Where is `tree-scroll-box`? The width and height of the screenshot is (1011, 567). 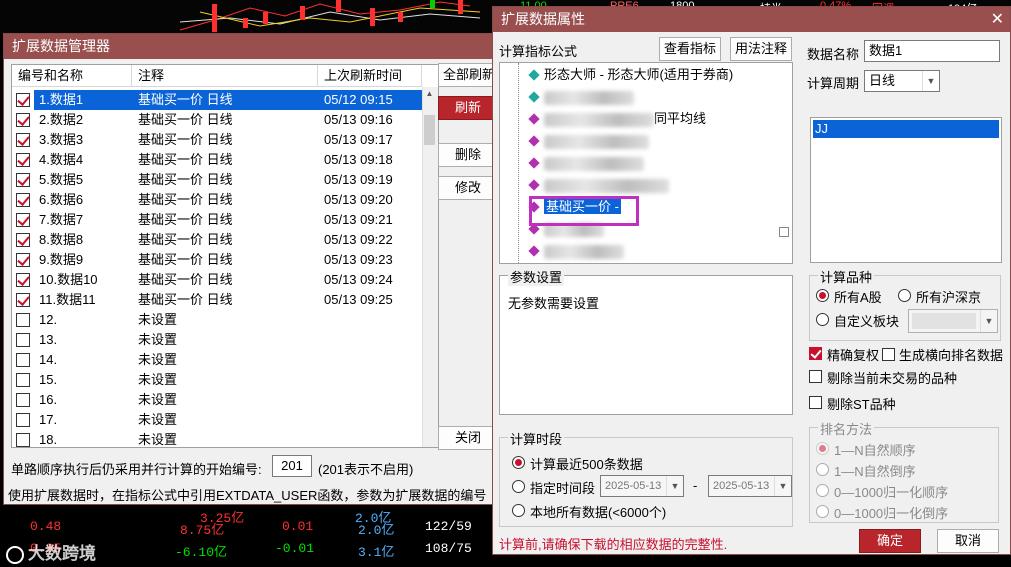 tree-scroll-box is located at coordinates (784, 232).